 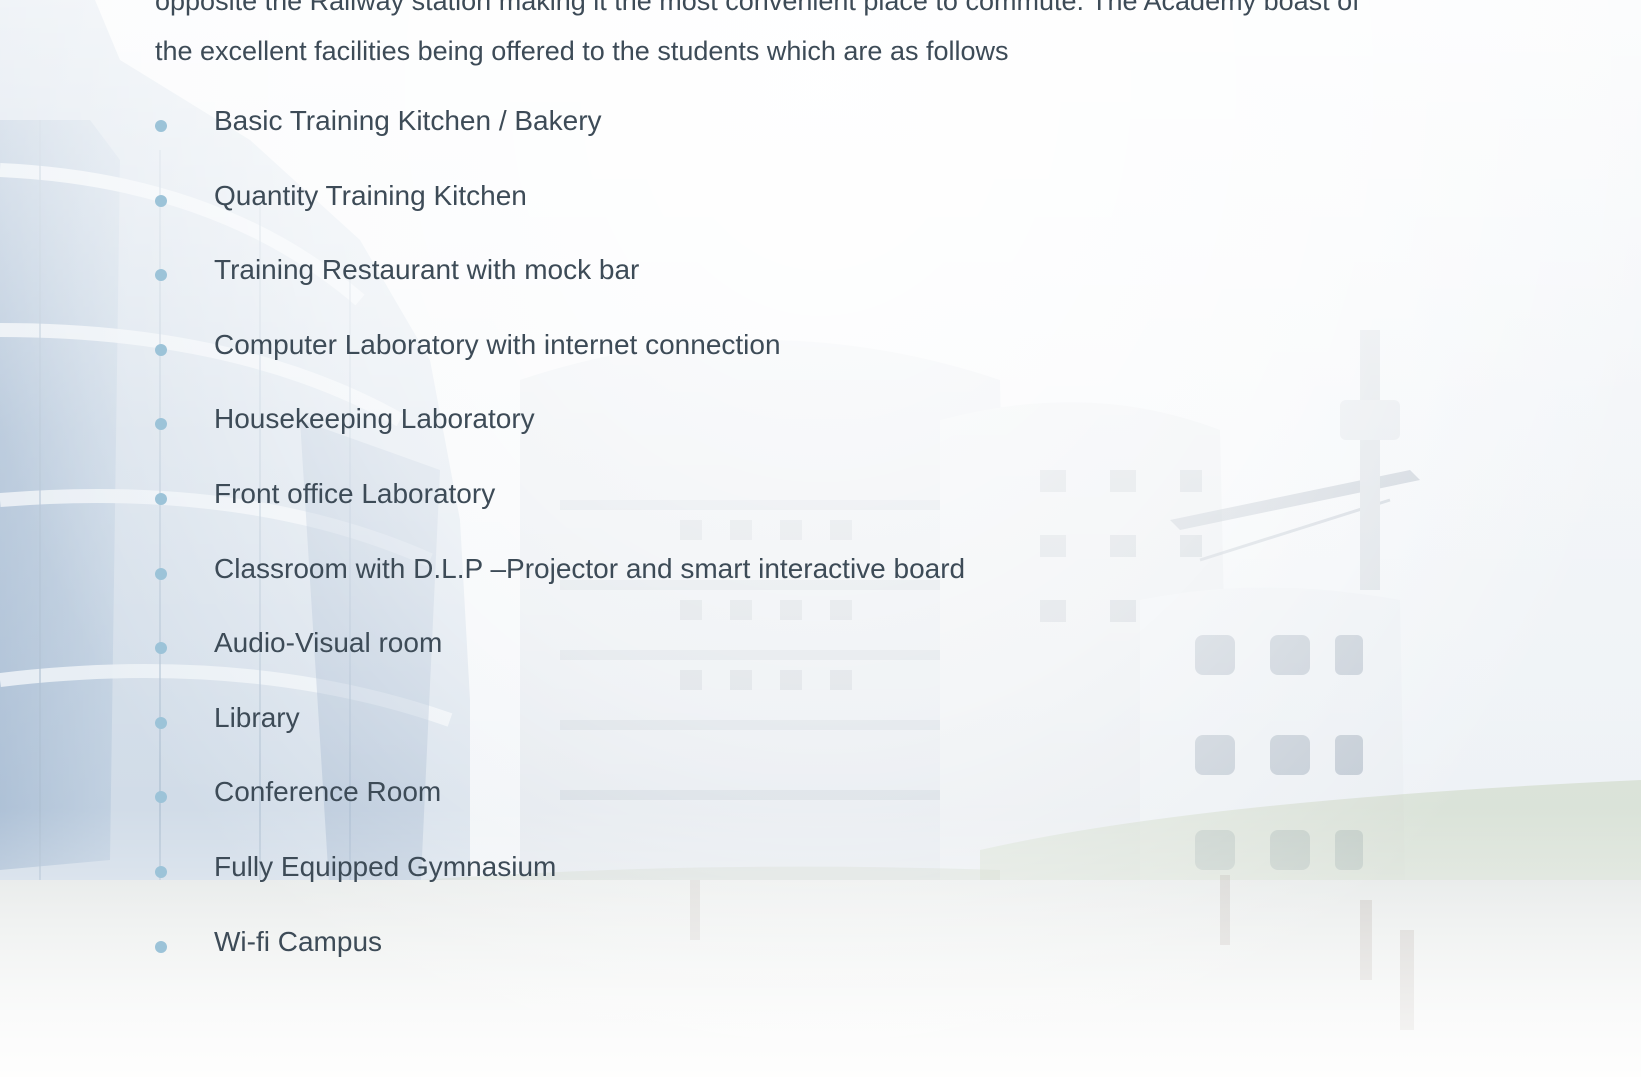 What do you see at coordinates (560, 732) in the screenshot?
I see `list-item: Library` at bounding box center [560, 732].